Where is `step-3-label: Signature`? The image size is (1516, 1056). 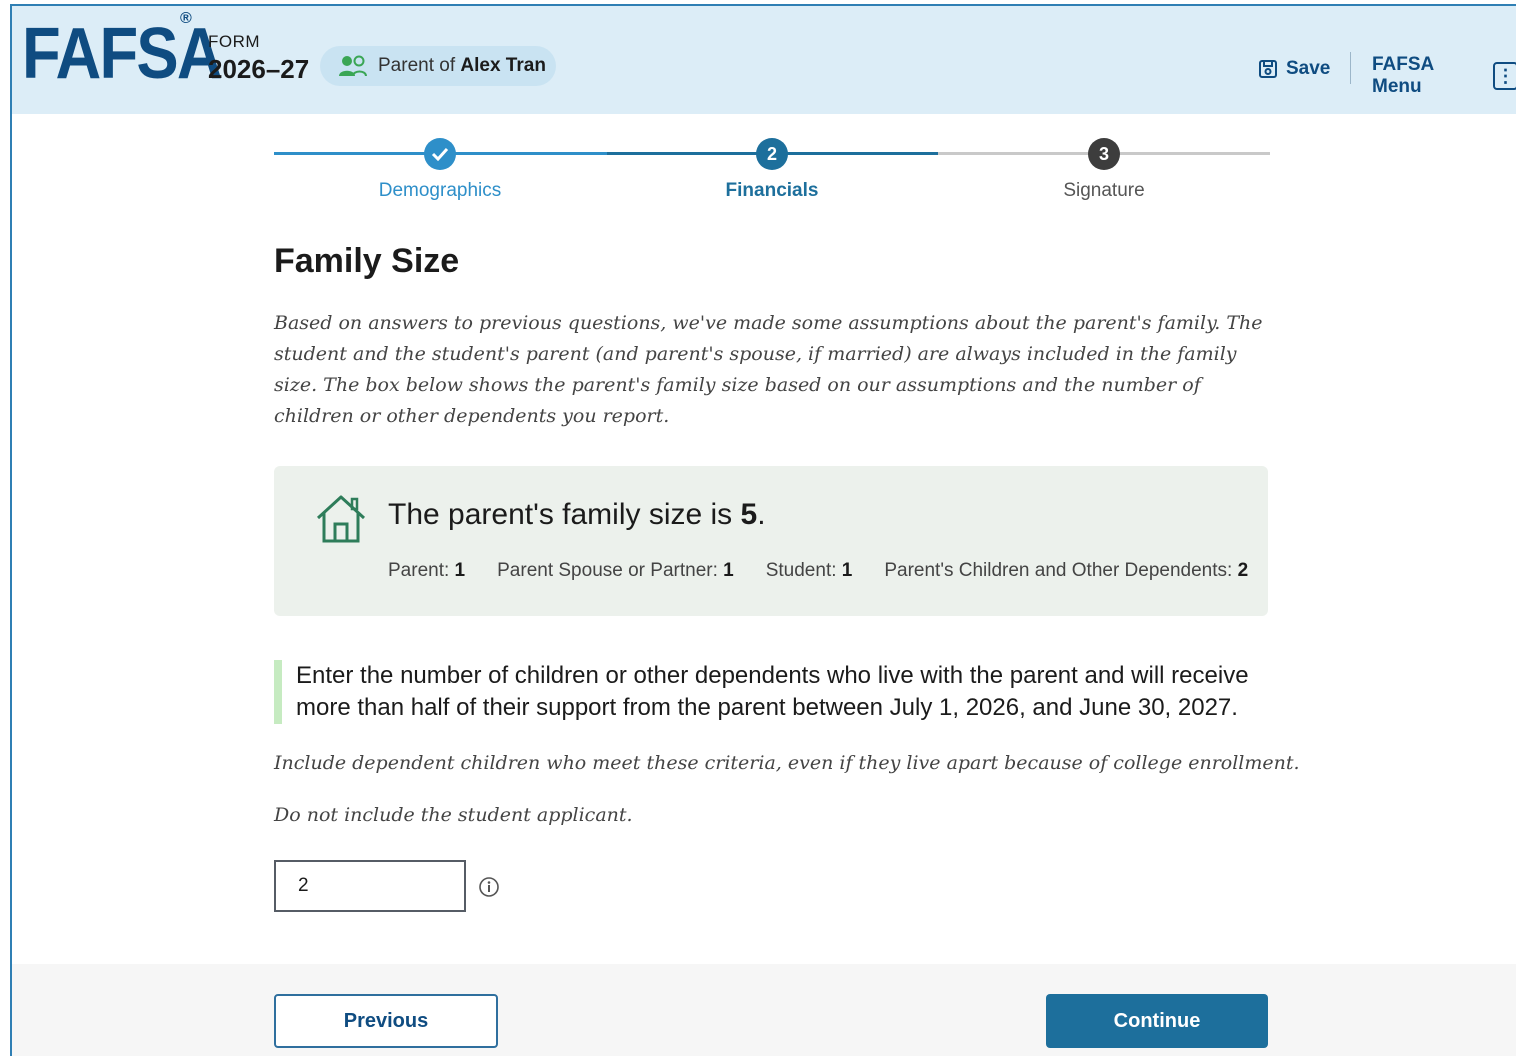
step-3-label: Signature is located at coordinates (1104, 190).